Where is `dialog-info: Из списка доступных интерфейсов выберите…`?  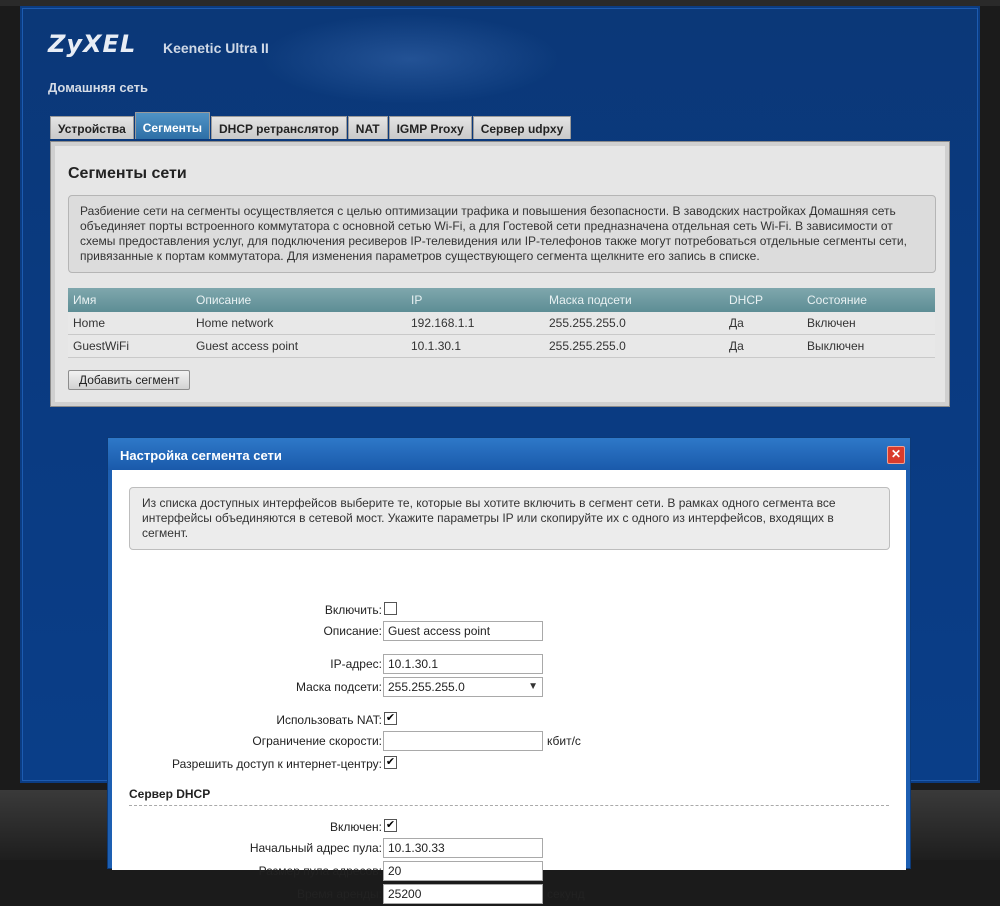
dialog-info: Из списка доступных интерфейсов выберите… is located at coordinates (509, 518).